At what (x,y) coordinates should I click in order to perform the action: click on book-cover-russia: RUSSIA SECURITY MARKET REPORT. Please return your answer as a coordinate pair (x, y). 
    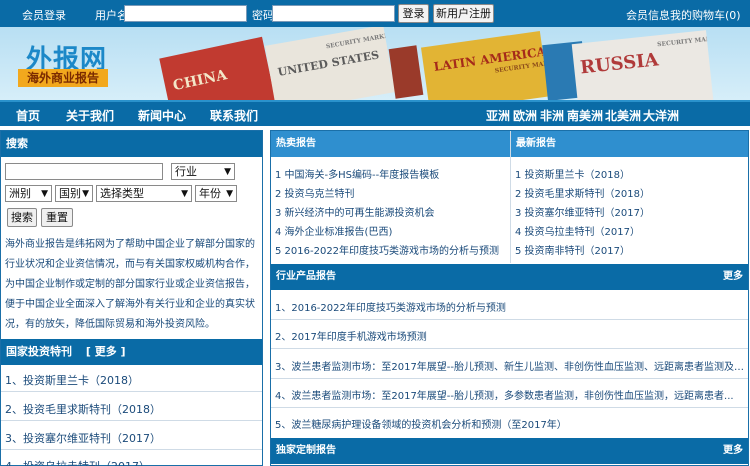
    Looking at the image, I should click on (642, 65).